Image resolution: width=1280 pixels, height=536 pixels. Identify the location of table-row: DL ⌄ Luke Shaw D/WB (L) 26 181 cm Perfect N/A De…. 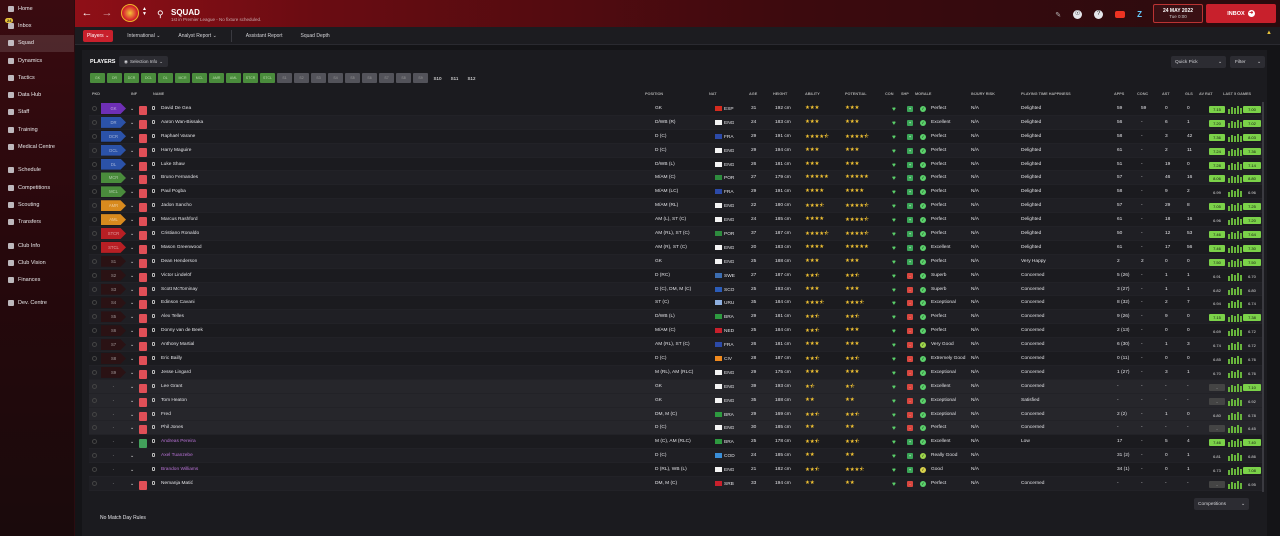
(676, 165).